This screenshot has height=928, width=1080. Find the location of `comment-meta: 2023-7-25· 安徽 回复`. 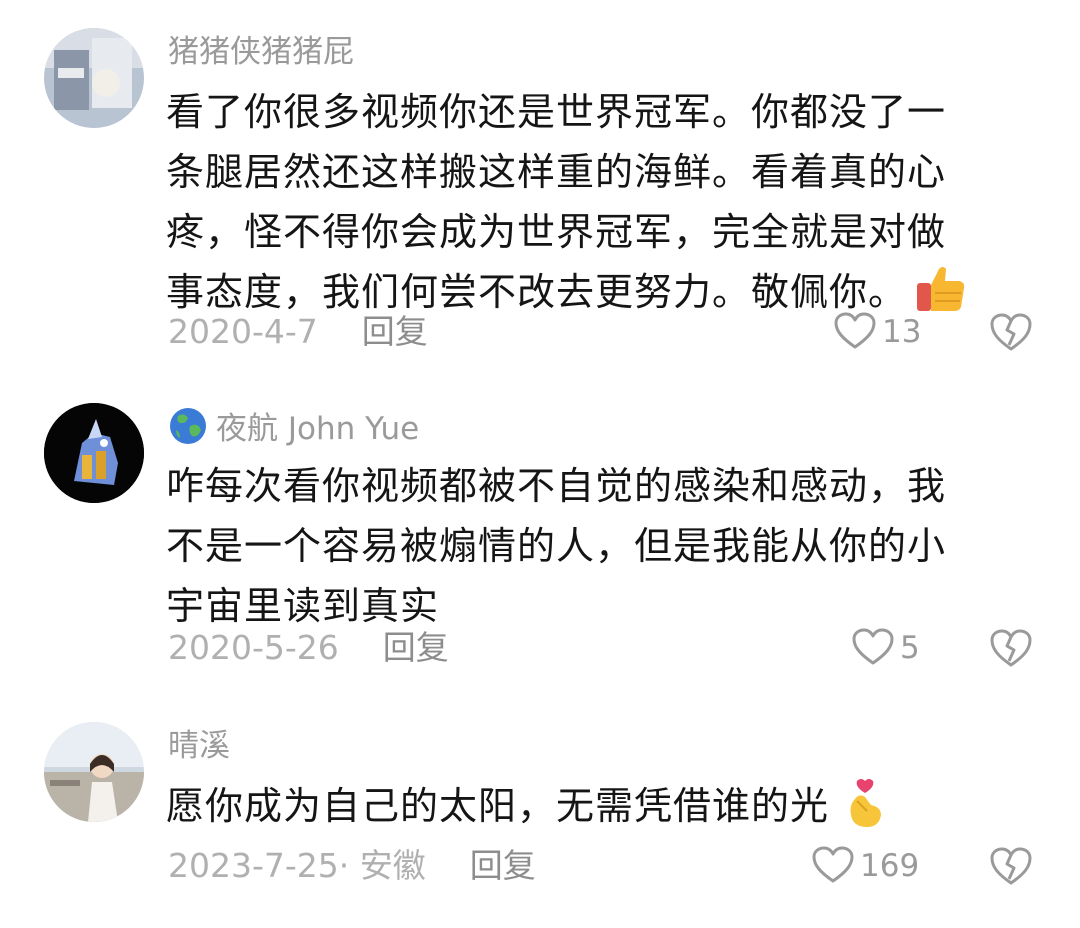

comment-meta: 2023-7-25· 安徽 回复 is located at coordinates (352, 866).